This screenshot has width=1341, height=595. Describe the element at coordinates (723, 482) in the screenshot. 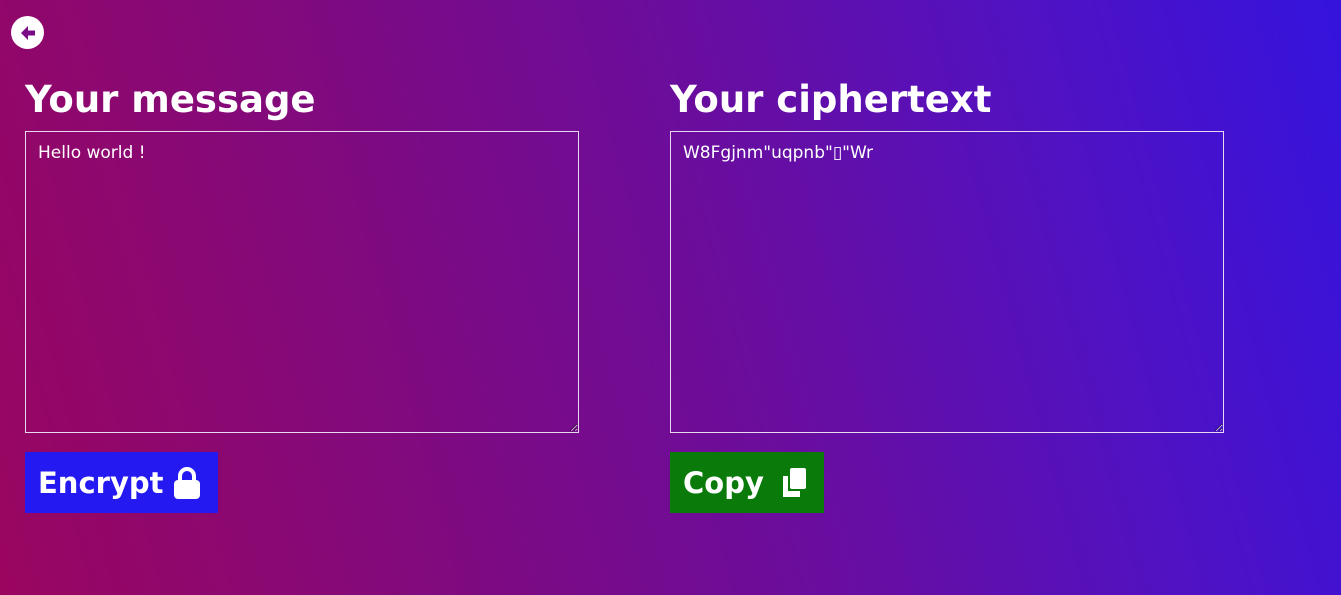

I see `copy-button-label: Copy` at that location.